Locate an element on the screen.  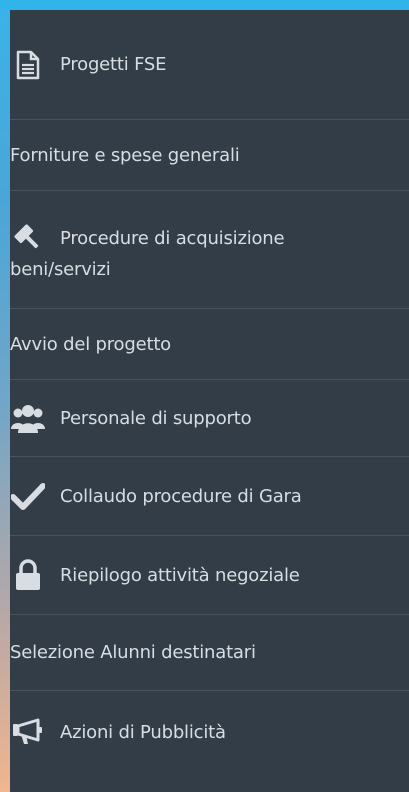
menu-item-personale-supporto: Personale di supporto is located at coordinates (209, 418).